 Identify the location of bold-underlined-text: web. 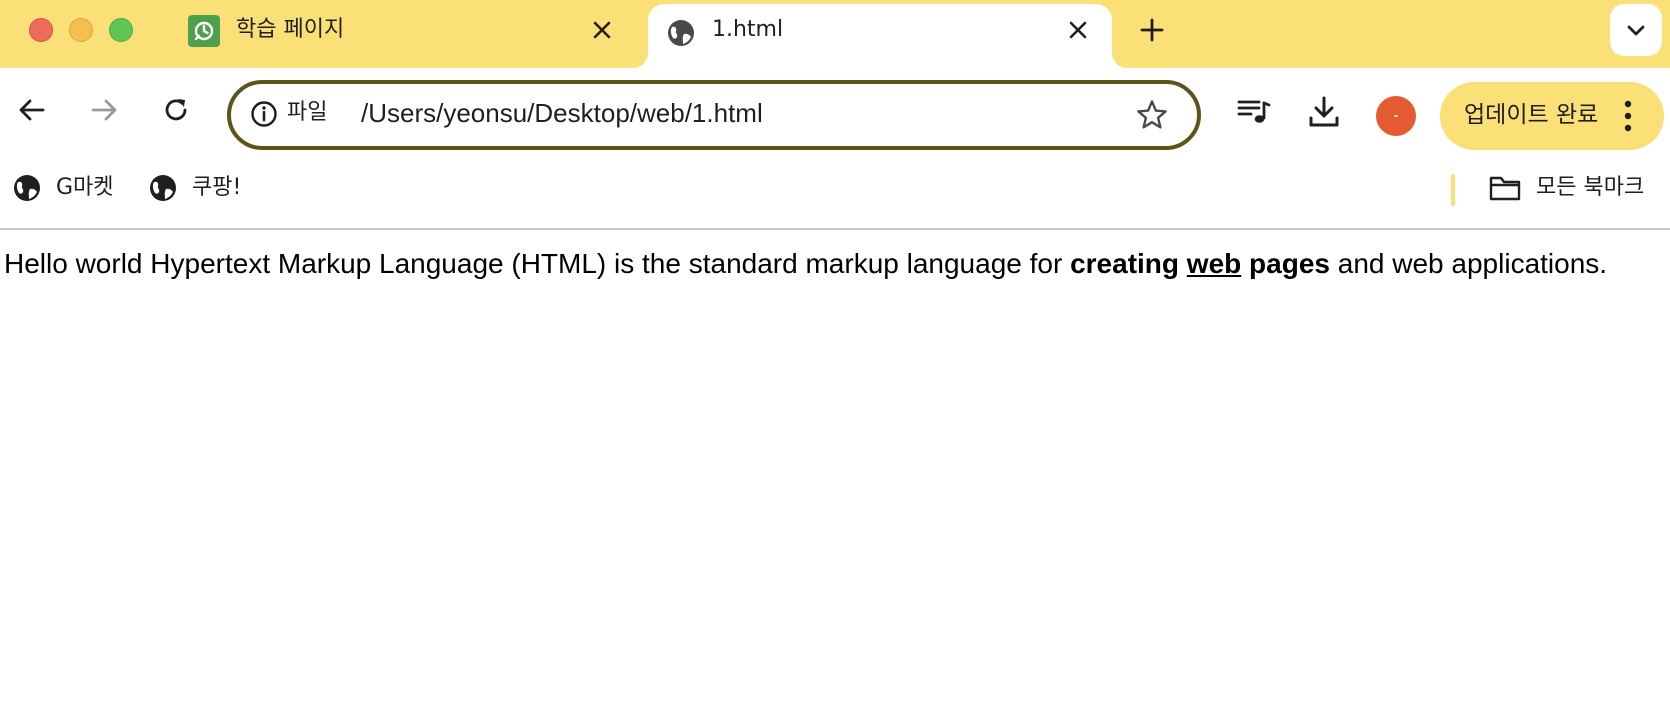
(1214, 263).